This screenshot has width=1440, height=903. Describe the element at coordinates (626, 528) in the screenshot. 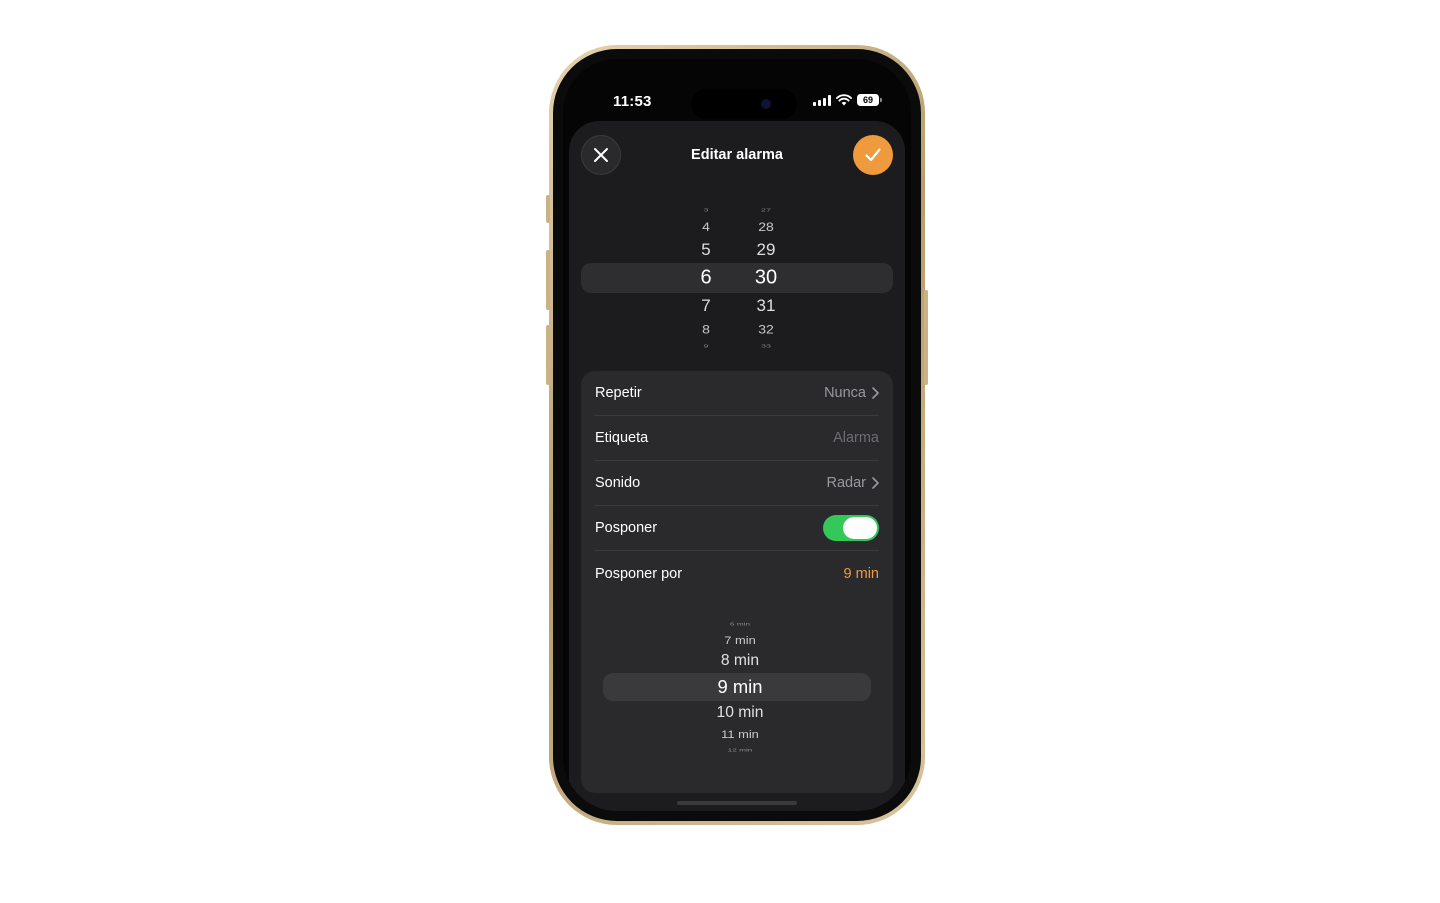

I see `snooze-label: Posponer` at that location.